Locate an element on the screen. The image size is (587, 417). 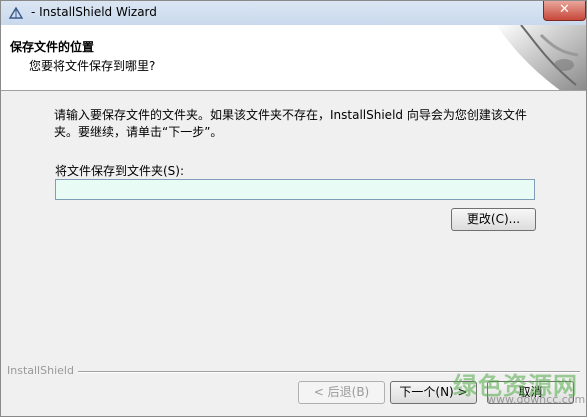
site-watermark-url: www.downcc.com is located at coordinates (536, 399).